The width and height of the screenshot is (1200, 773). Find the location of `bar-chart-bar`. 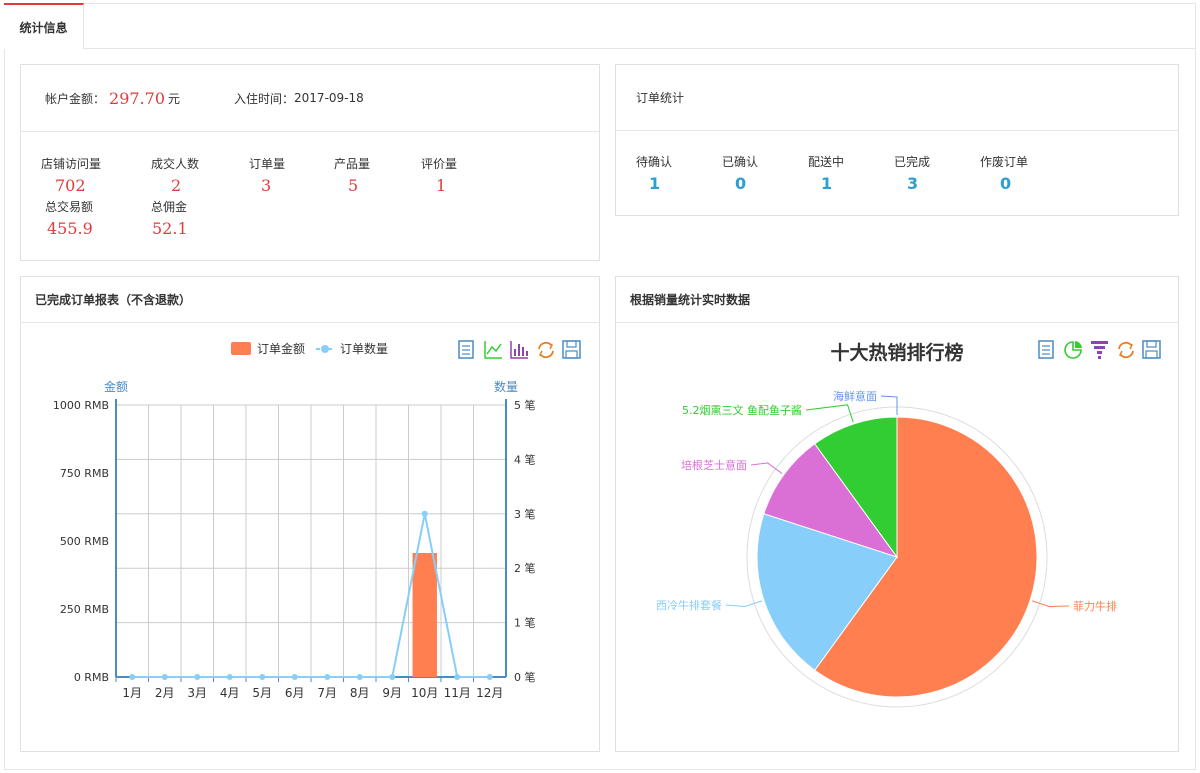

bar-chart-bar is located at coordinates (527, 353).